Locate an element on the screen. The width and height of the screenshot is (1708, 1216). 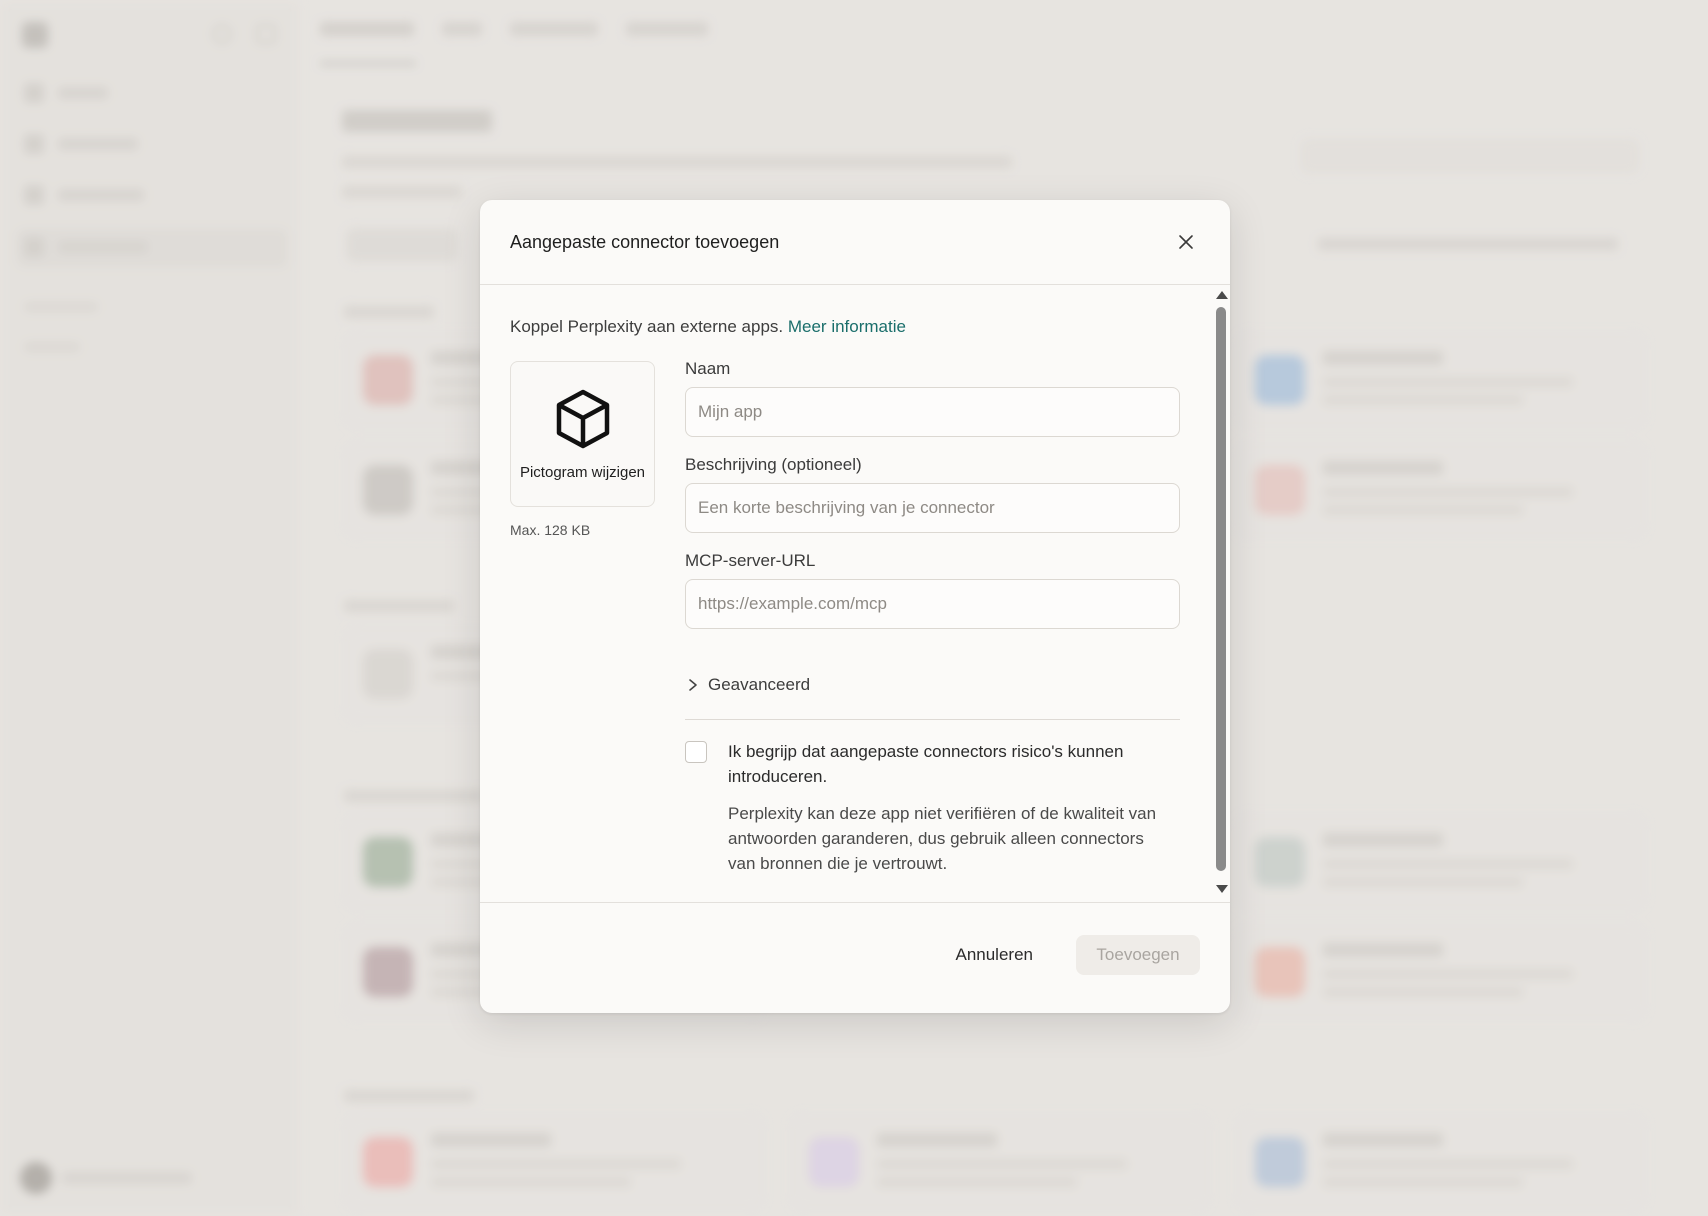
dialog-scrollbar is located at coordinates (1221, 592).